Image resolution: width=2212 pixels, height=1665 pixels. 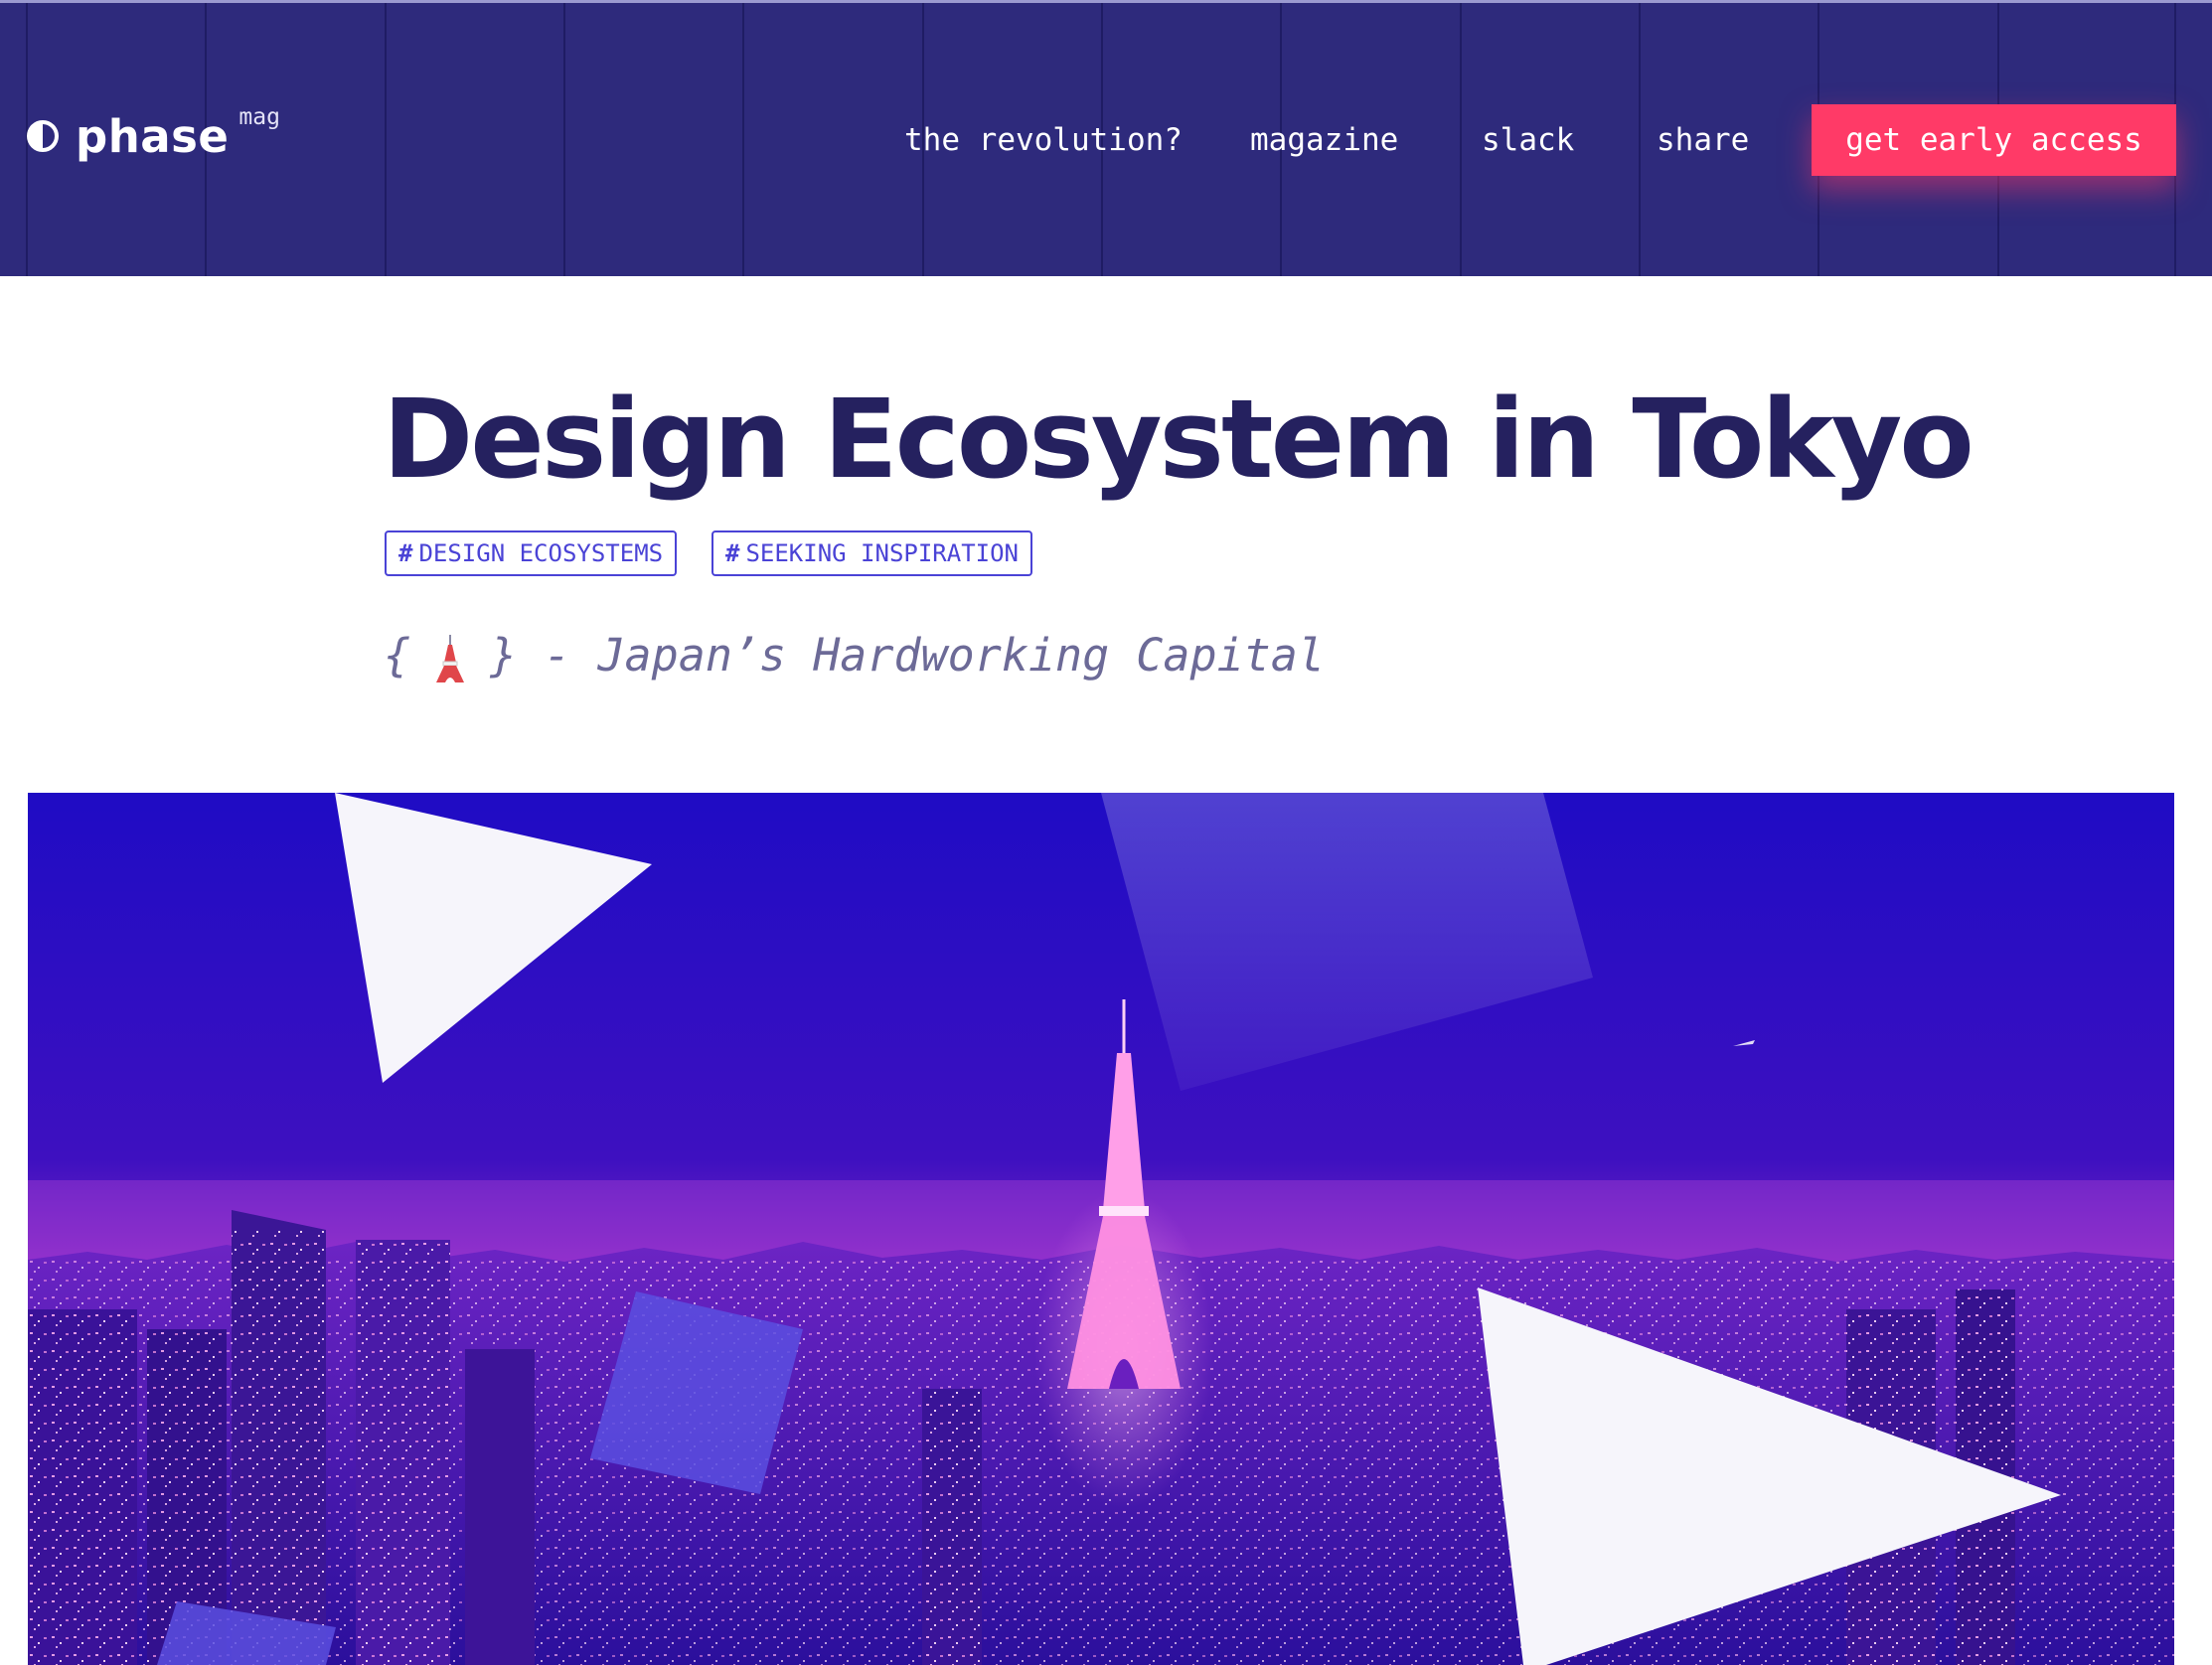 What do you see at coordinates (541, 553) in the screenshot?
I see `tag-label: DESIGN ECOSYSTEMS` at bounding box center [541, 553].